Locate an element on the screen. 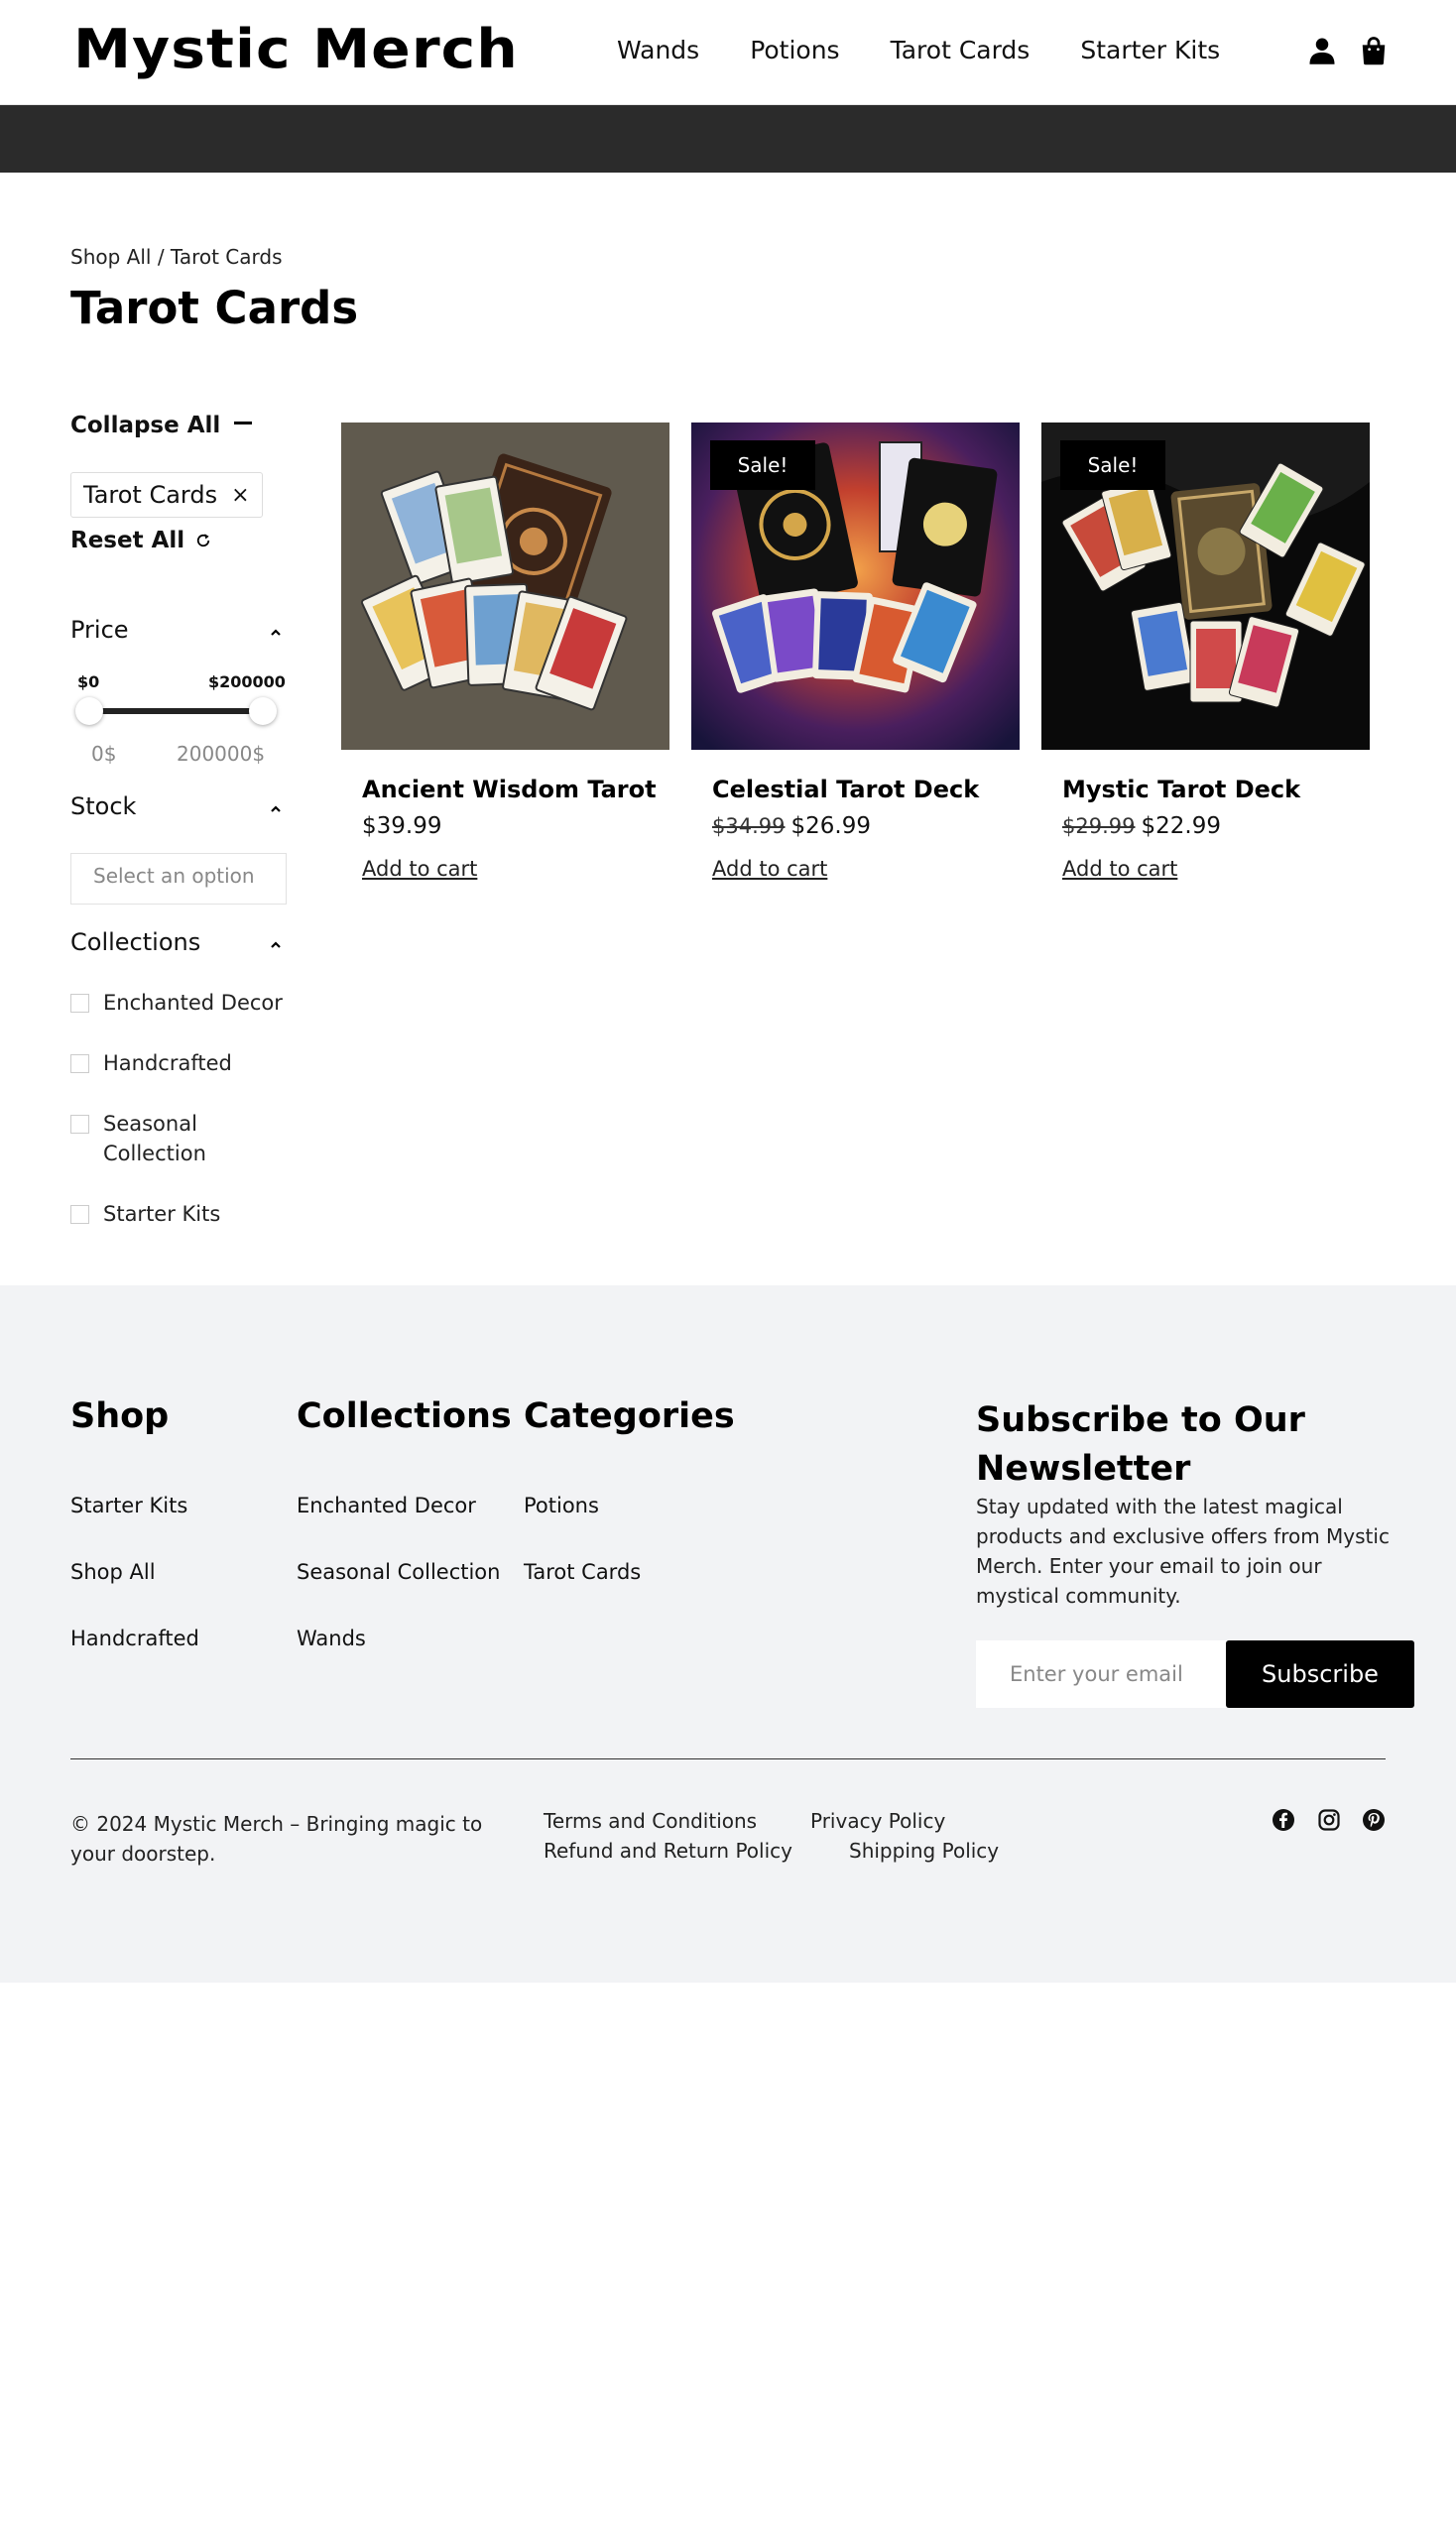  original-price: $34.99 is located at coordinates (749, 826).